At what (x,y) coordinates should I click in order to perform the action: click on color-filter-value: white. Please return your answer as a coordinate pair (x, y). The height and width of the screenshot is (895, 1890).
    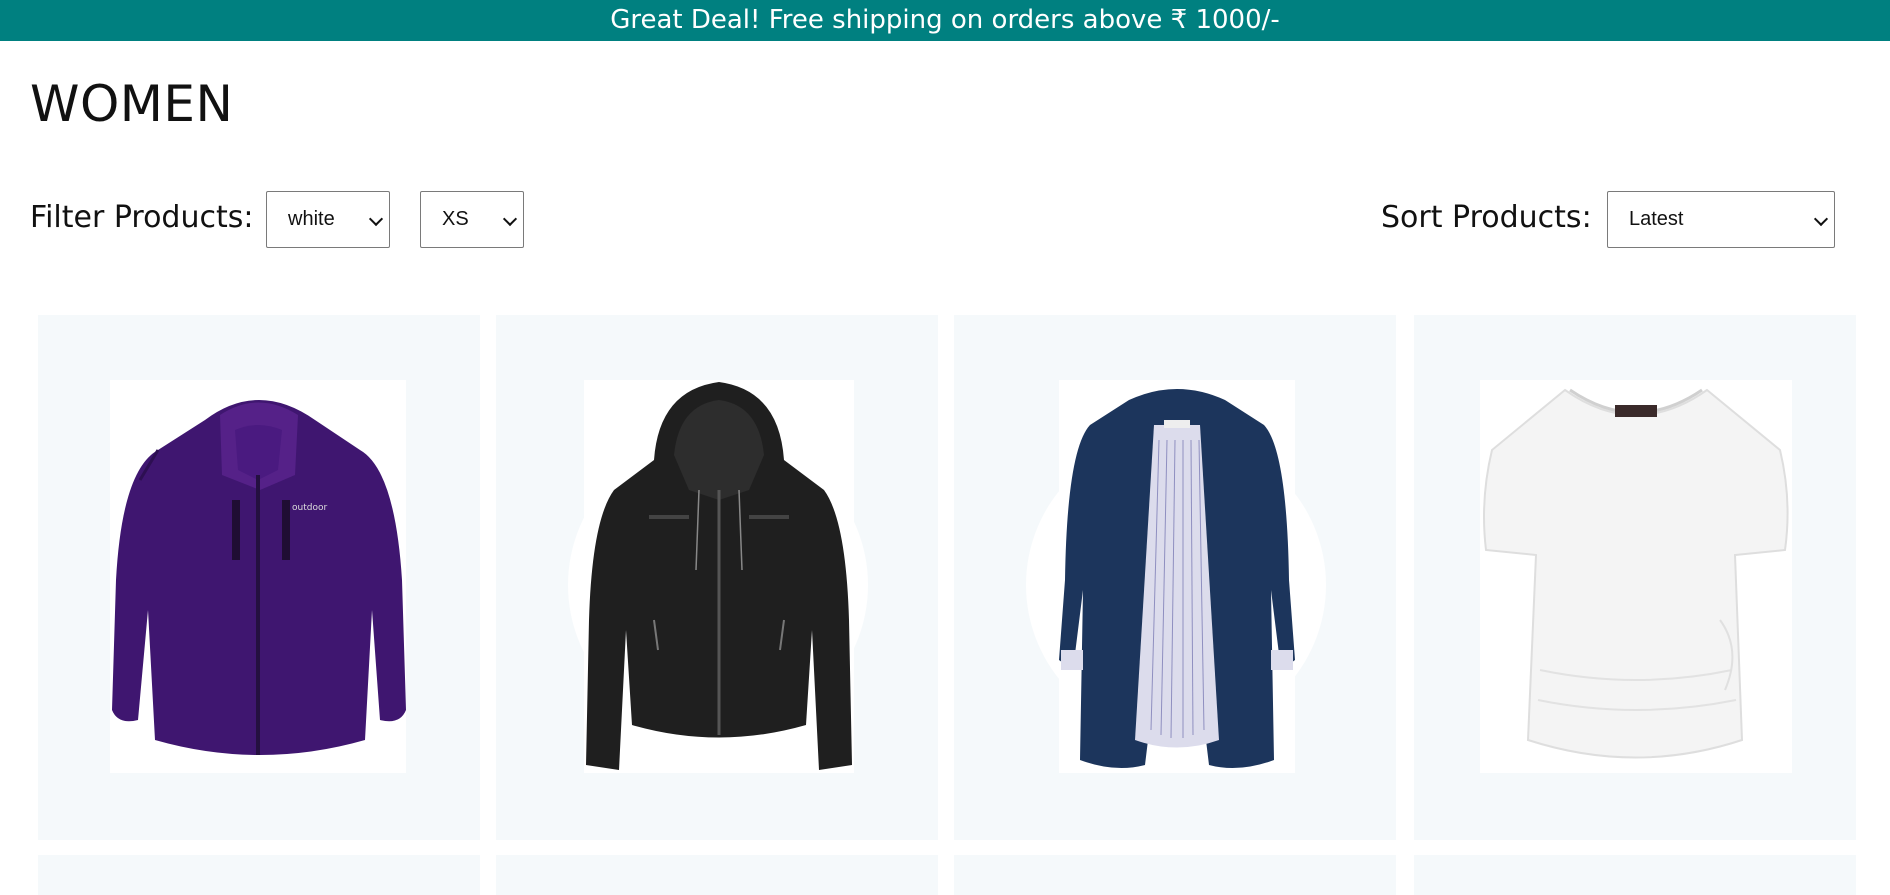
    Looking at the image, I should click on (311, 219).